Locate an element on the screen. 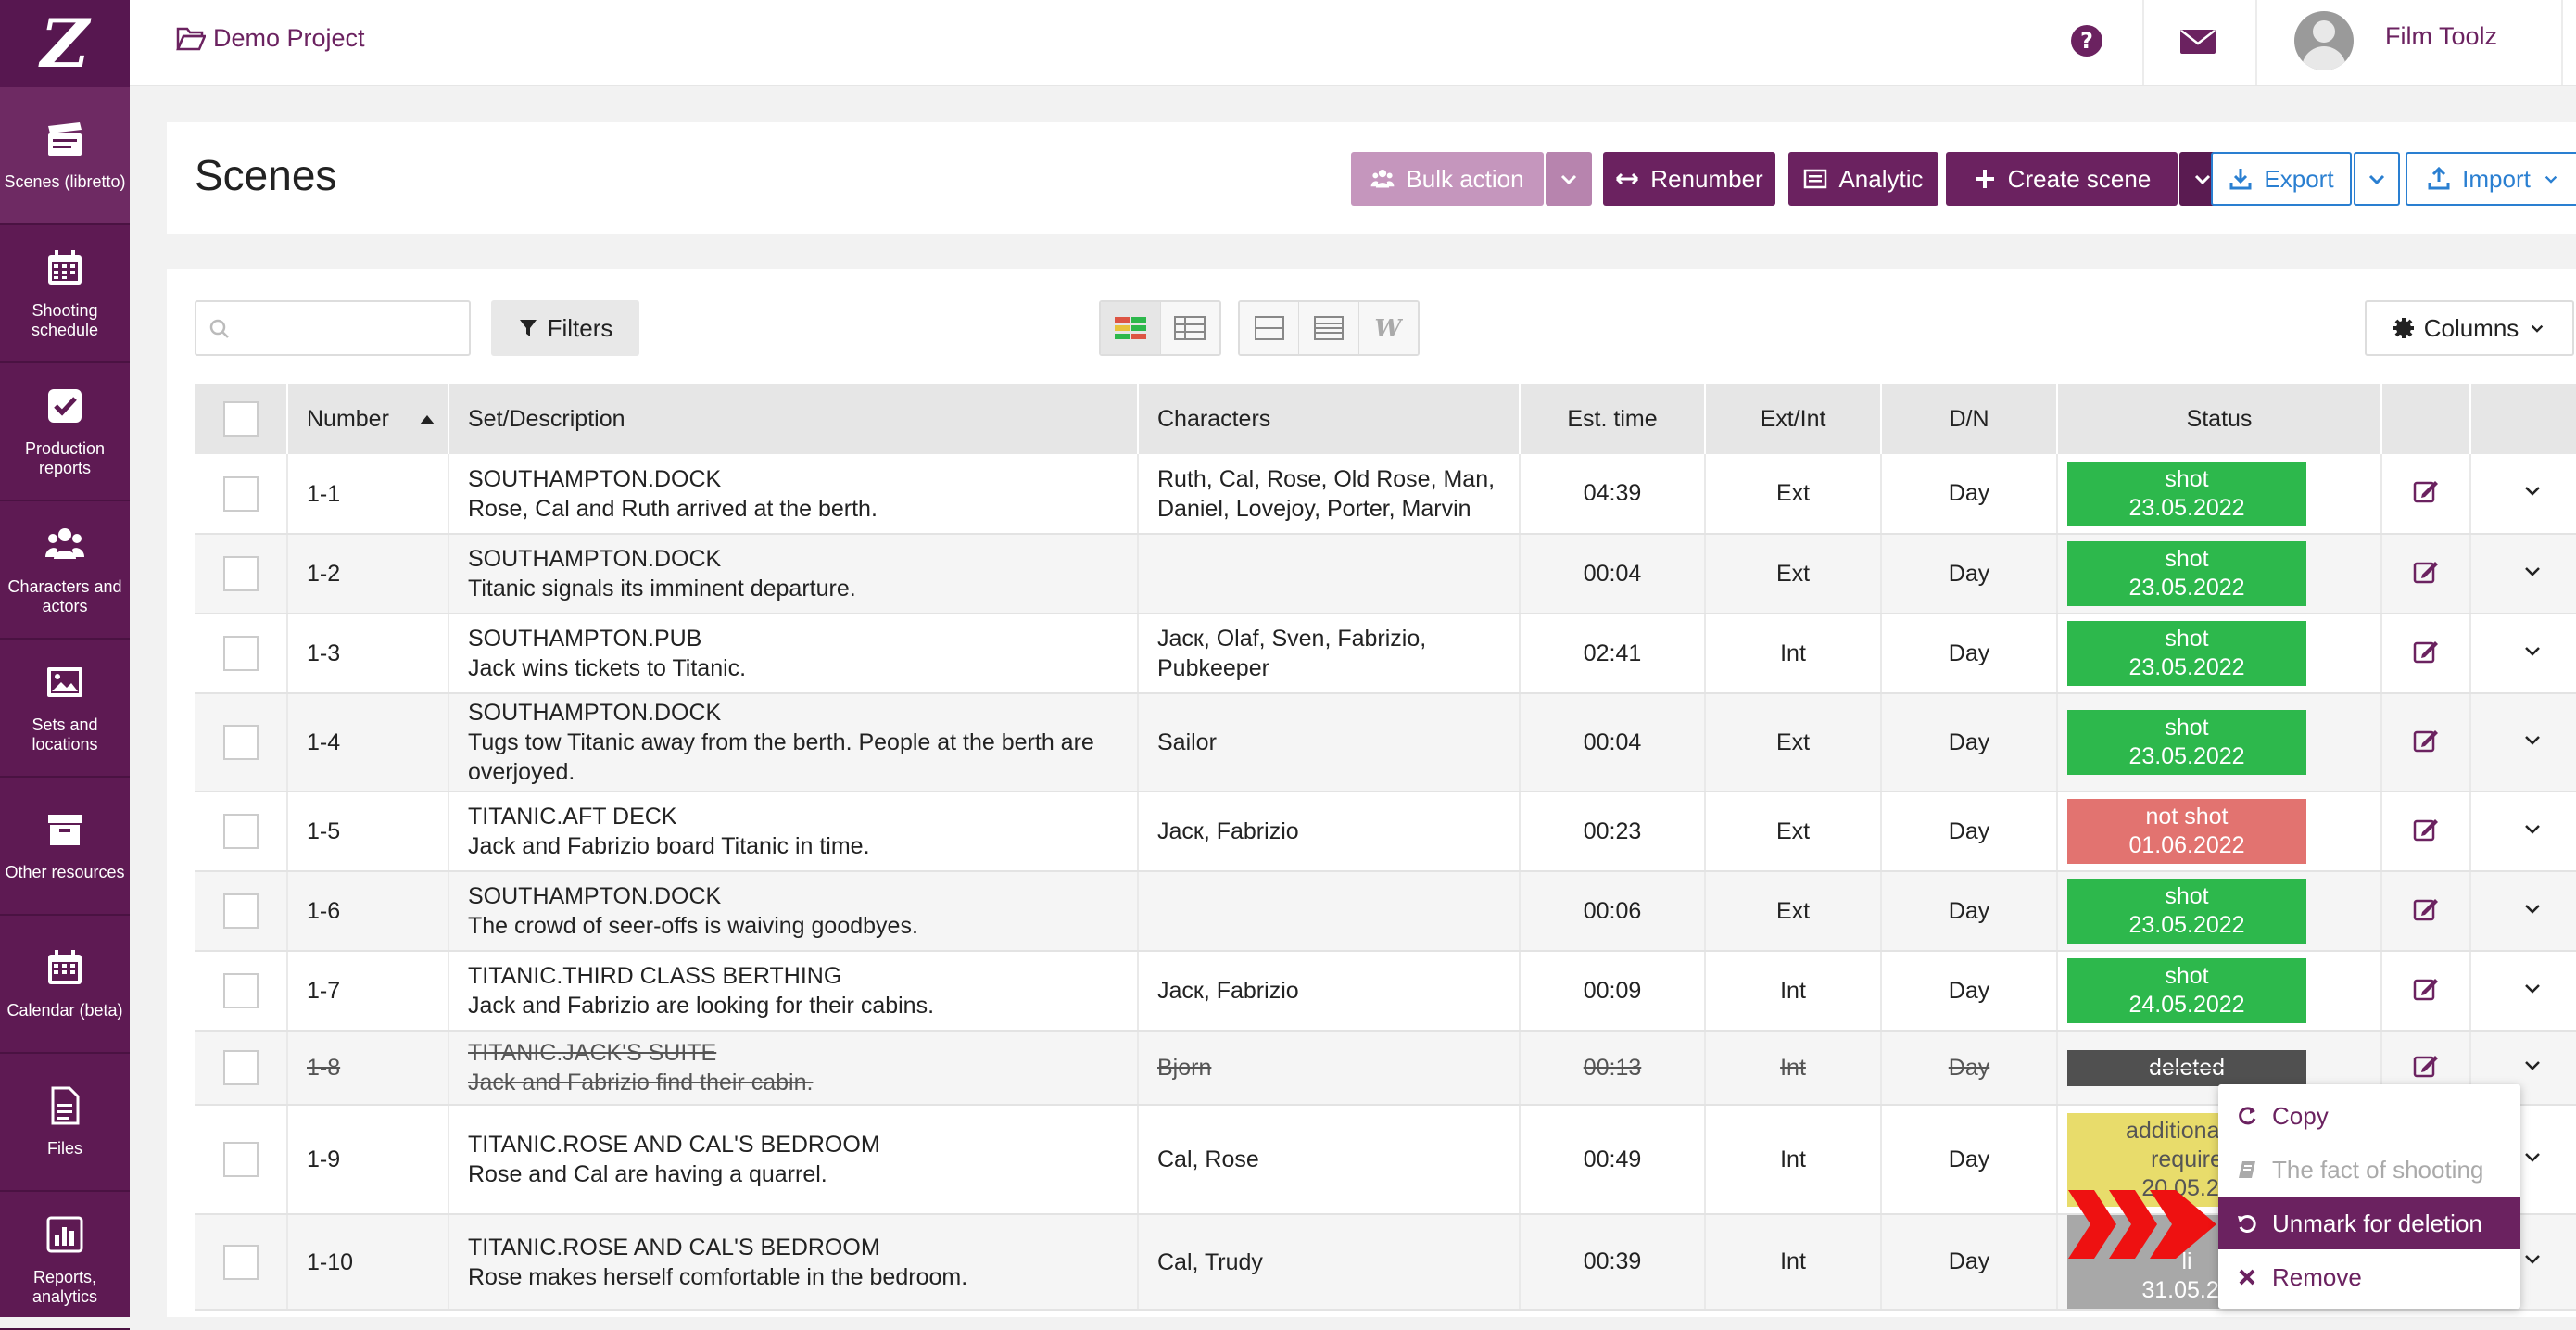  renumber-button: Renumber is located at coordinates (1689, 179).